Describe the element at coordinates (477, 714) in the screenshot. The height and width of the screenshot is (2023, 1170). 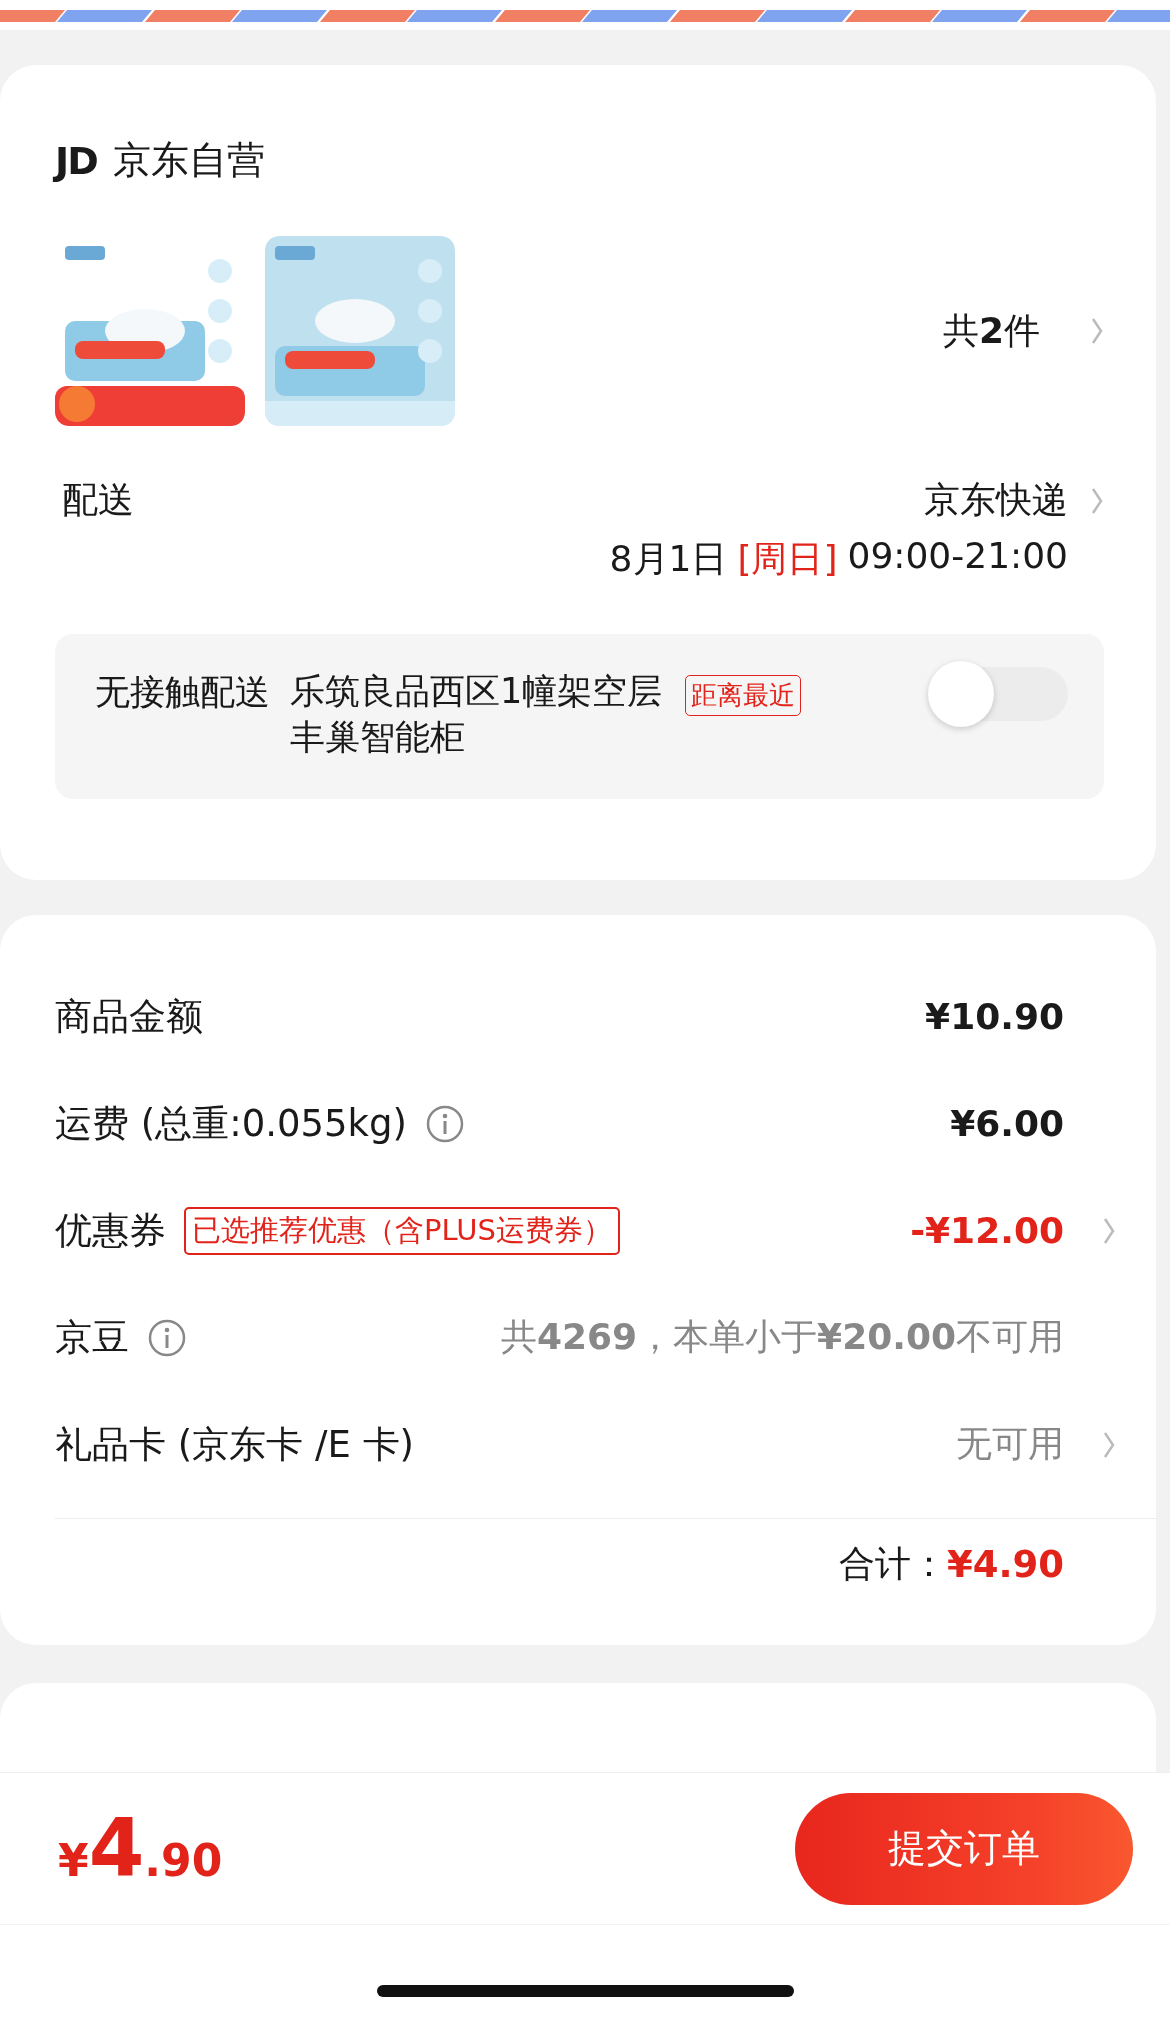
I see `pickup-address: 乐筑良品西区1幢架空层丰巢智能柜` at that location.